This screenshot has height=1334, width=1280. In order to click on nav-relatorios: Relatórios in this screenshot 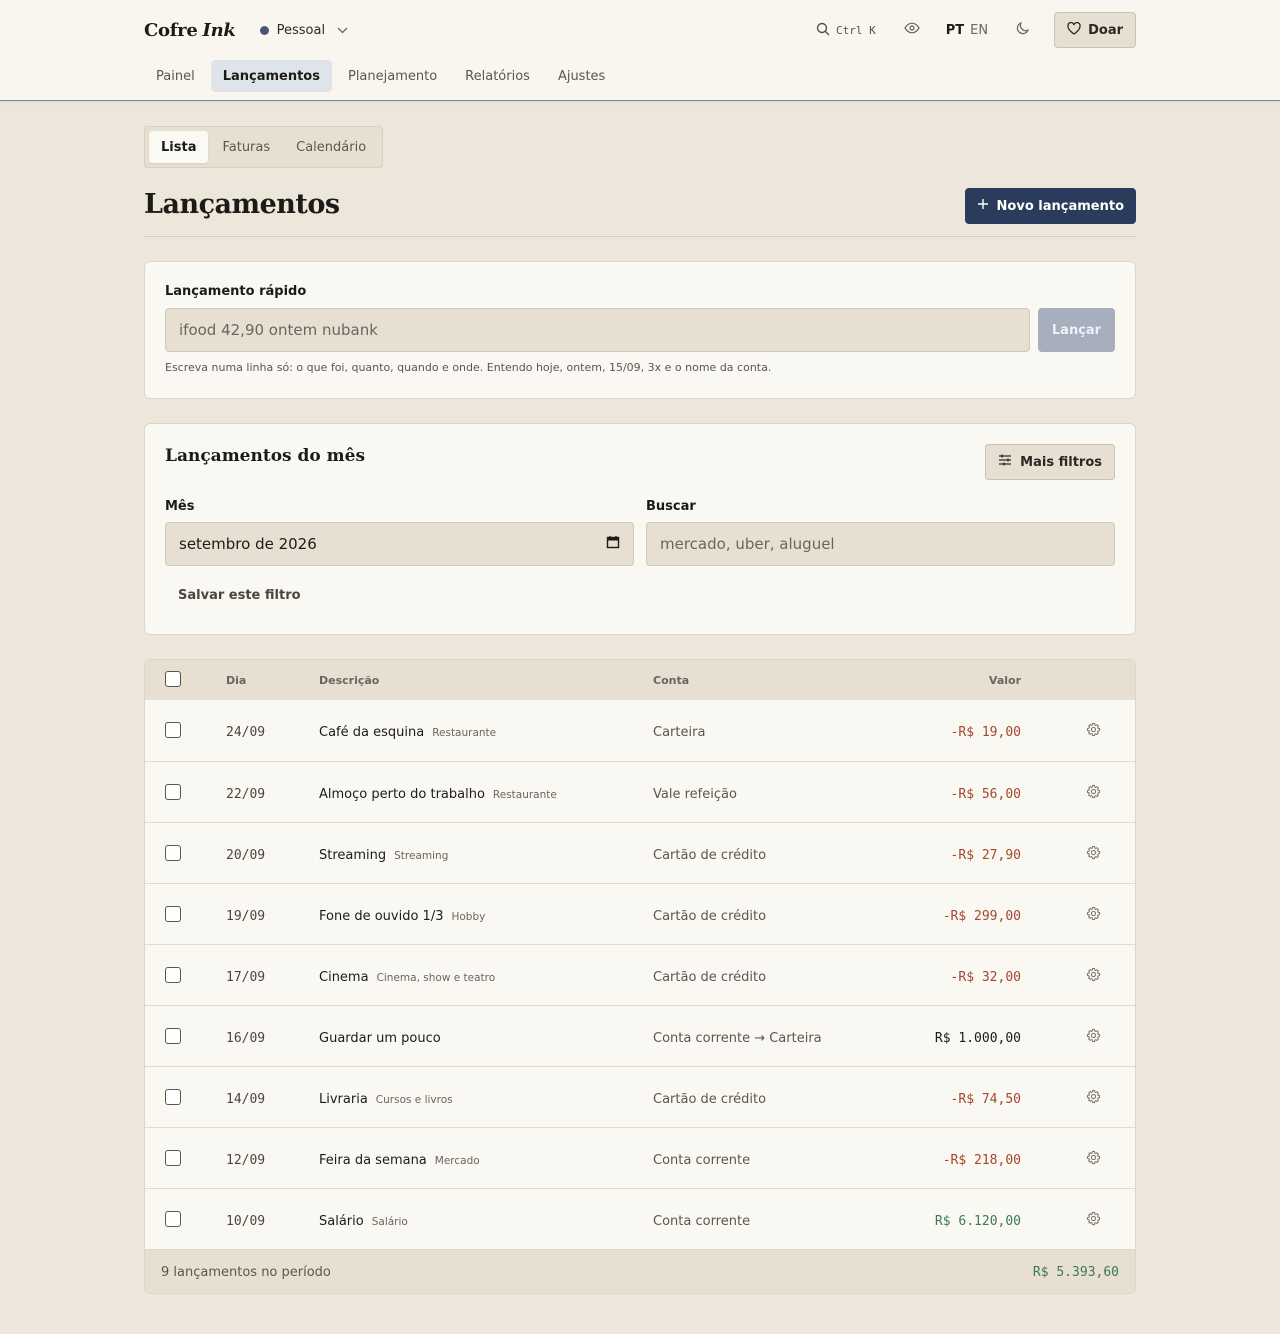, I will do `click(497, 76)`.